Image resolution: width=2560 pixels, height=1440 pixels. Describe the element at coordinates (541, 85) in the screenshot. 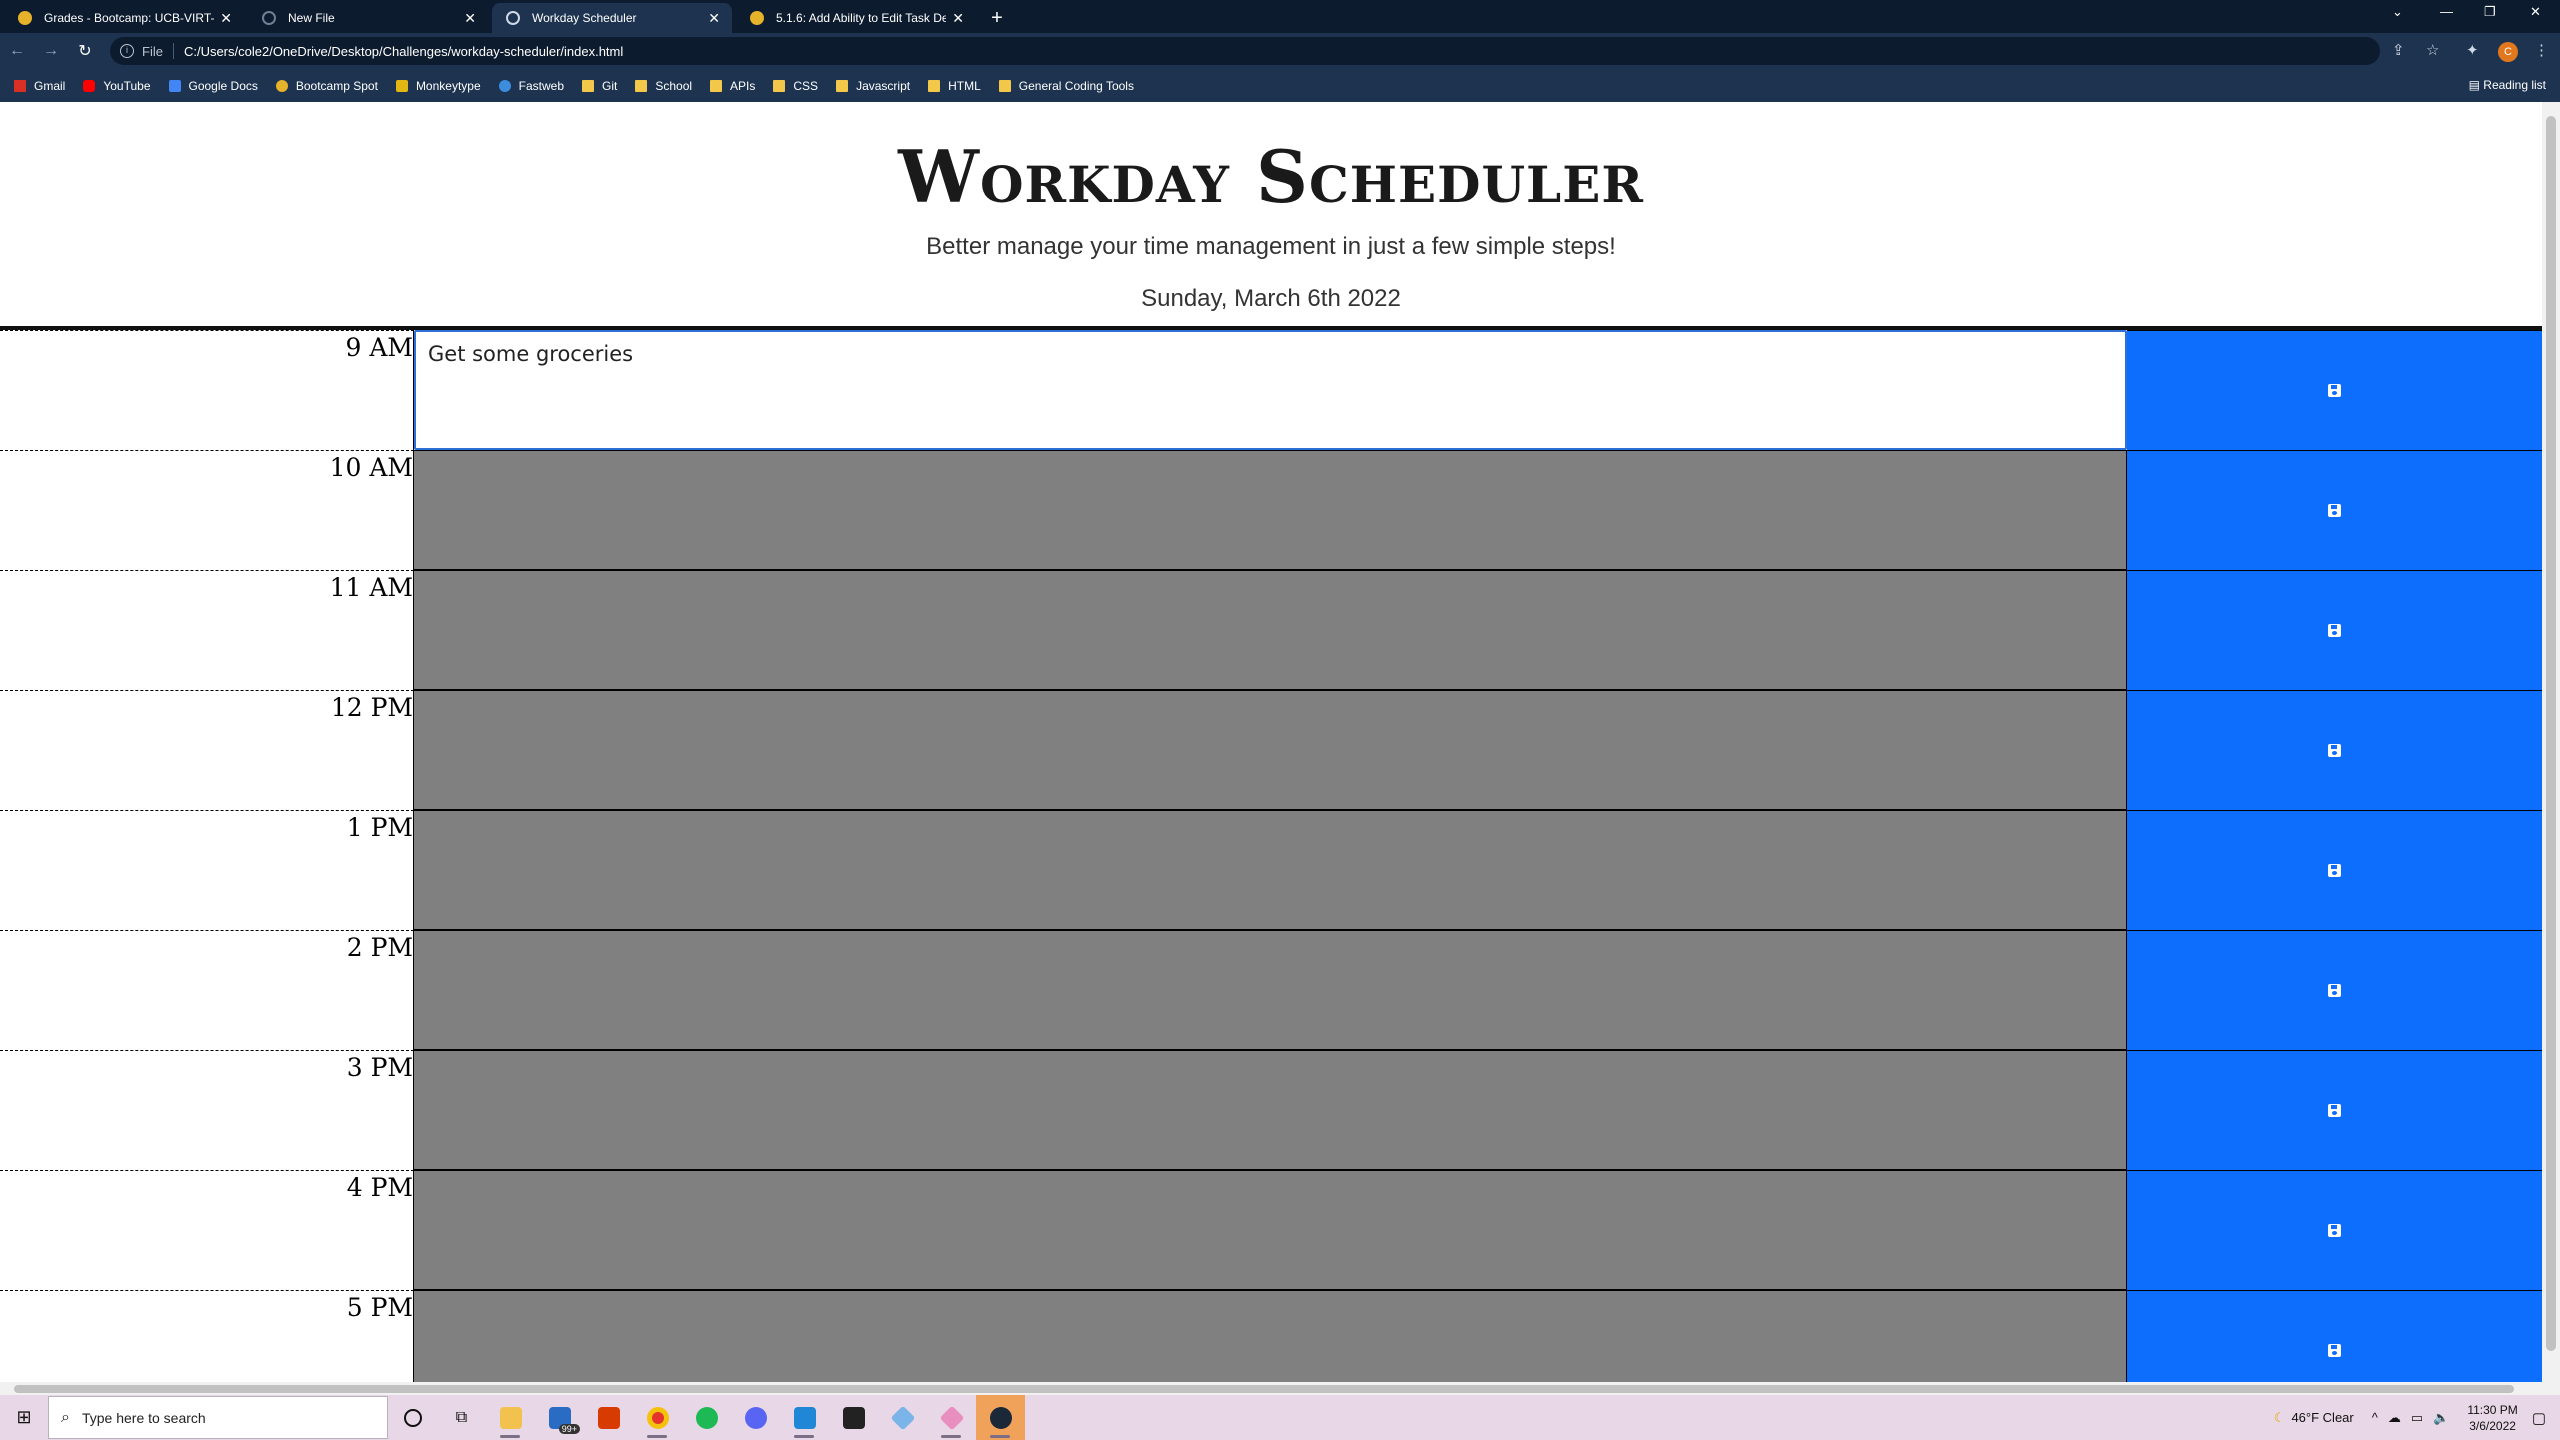

I see `bookmark-label: Fastweb` at that location.